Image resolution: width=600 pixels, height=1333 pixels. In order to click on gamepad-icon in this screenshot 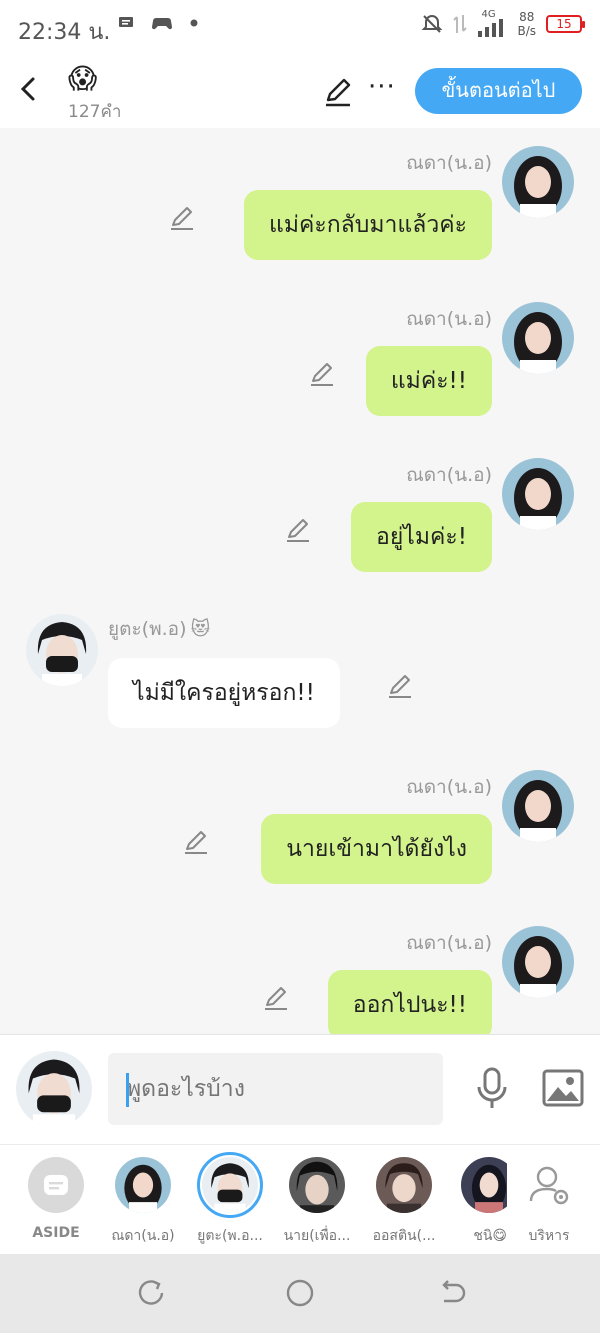, I will do `click(162, 24)`.